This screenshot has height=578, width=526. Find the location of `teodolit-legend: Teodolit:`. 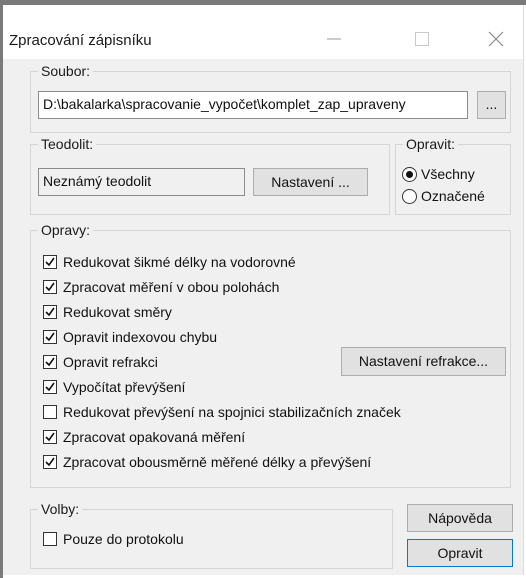

teodolit-legend: Teodolit: is located at coordinates (67, 144).